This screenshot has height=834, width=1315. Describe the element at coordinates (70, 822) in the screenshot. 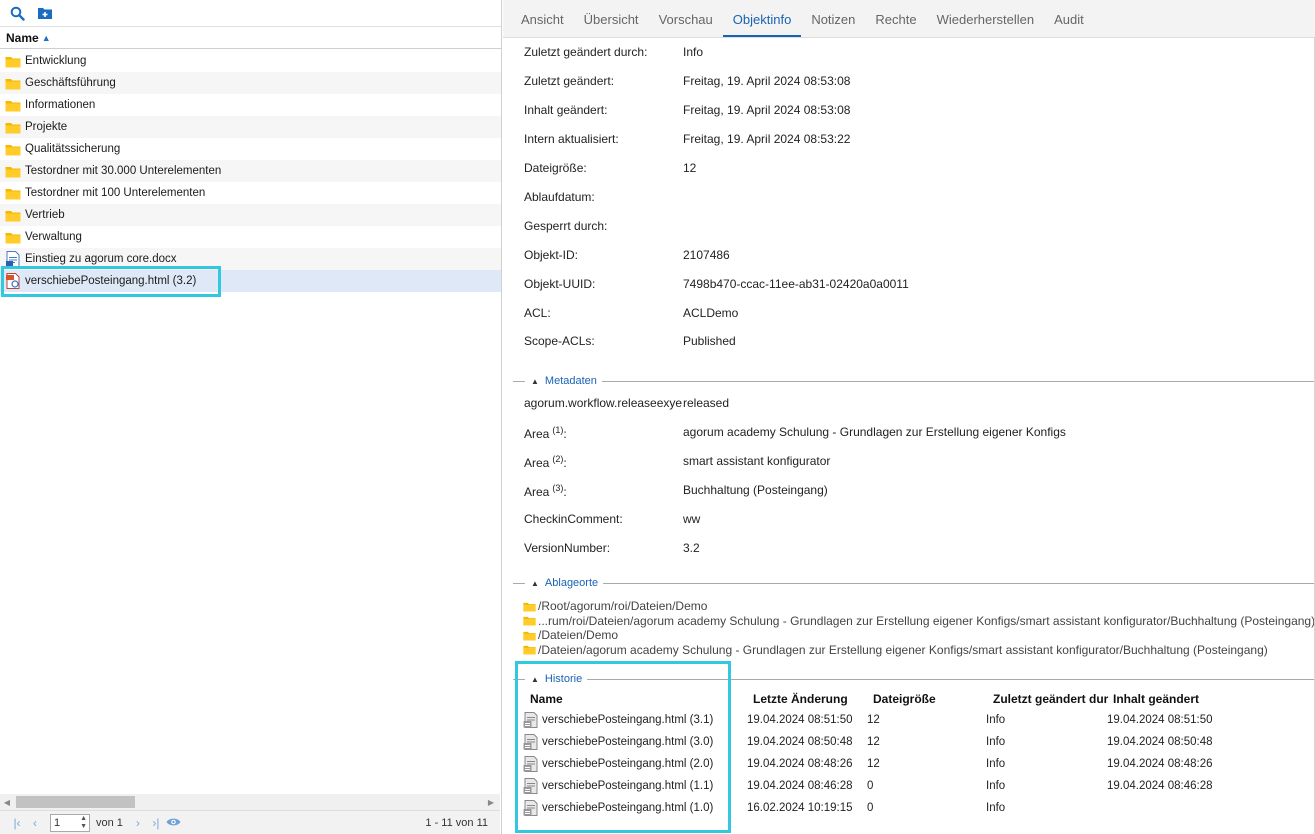

I see `page-number-input: 1 ▲ ▼` at that location.